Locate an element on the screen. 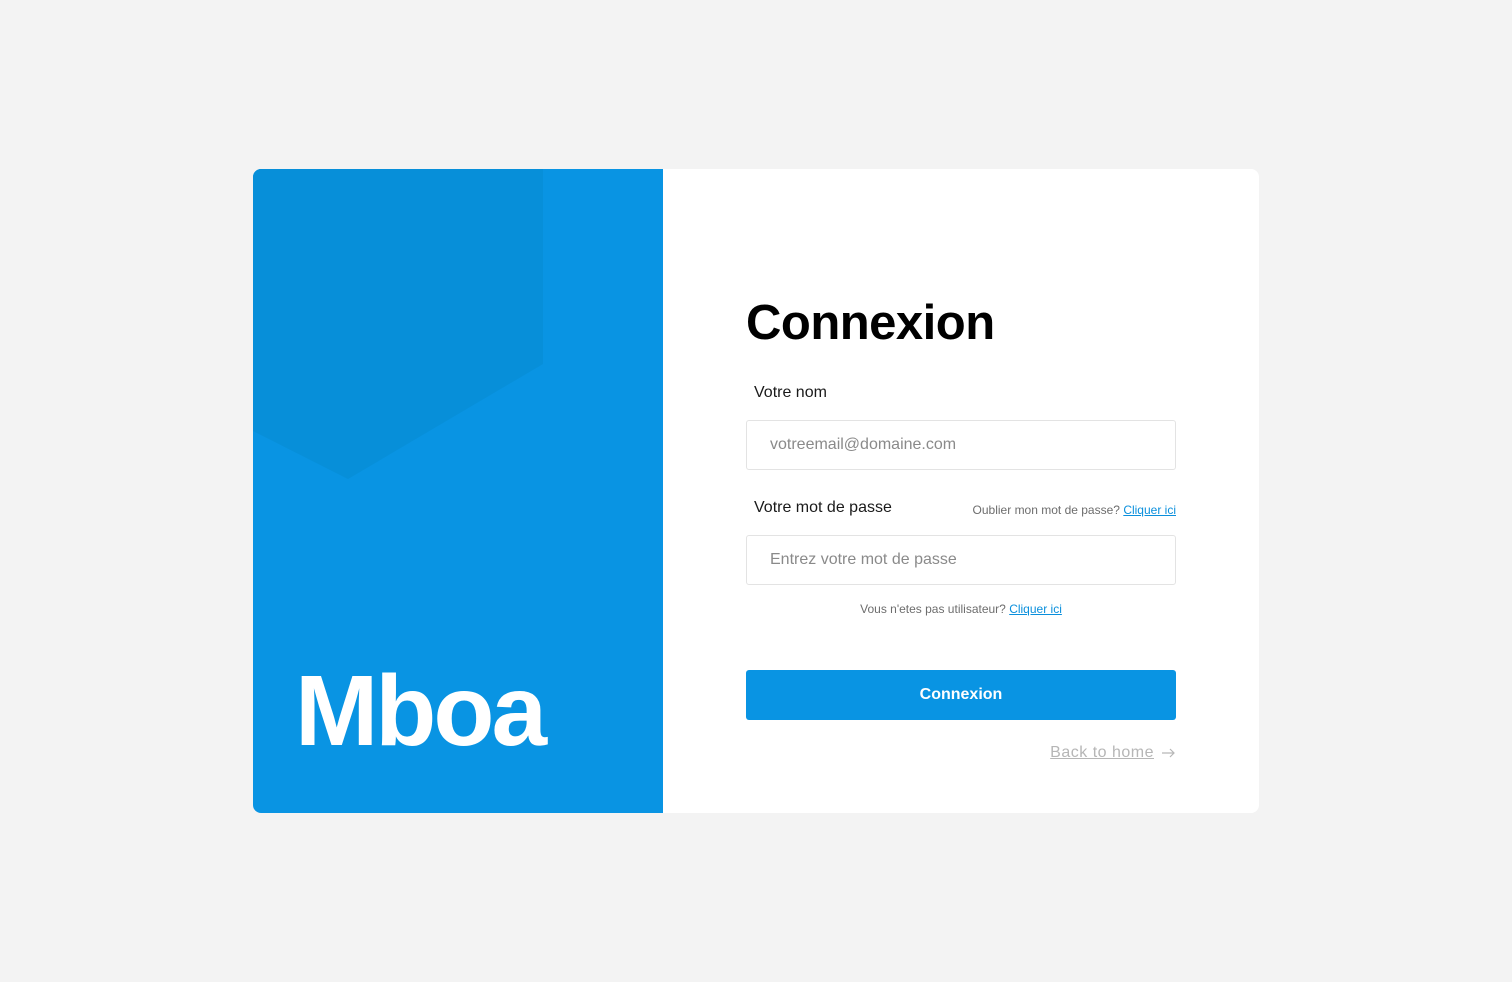 The height and width of the screenshot is (982, 1512). signup-row: Vous n'etes pas utilisateur? Cliquer ici is located at coordinates (961, 609).